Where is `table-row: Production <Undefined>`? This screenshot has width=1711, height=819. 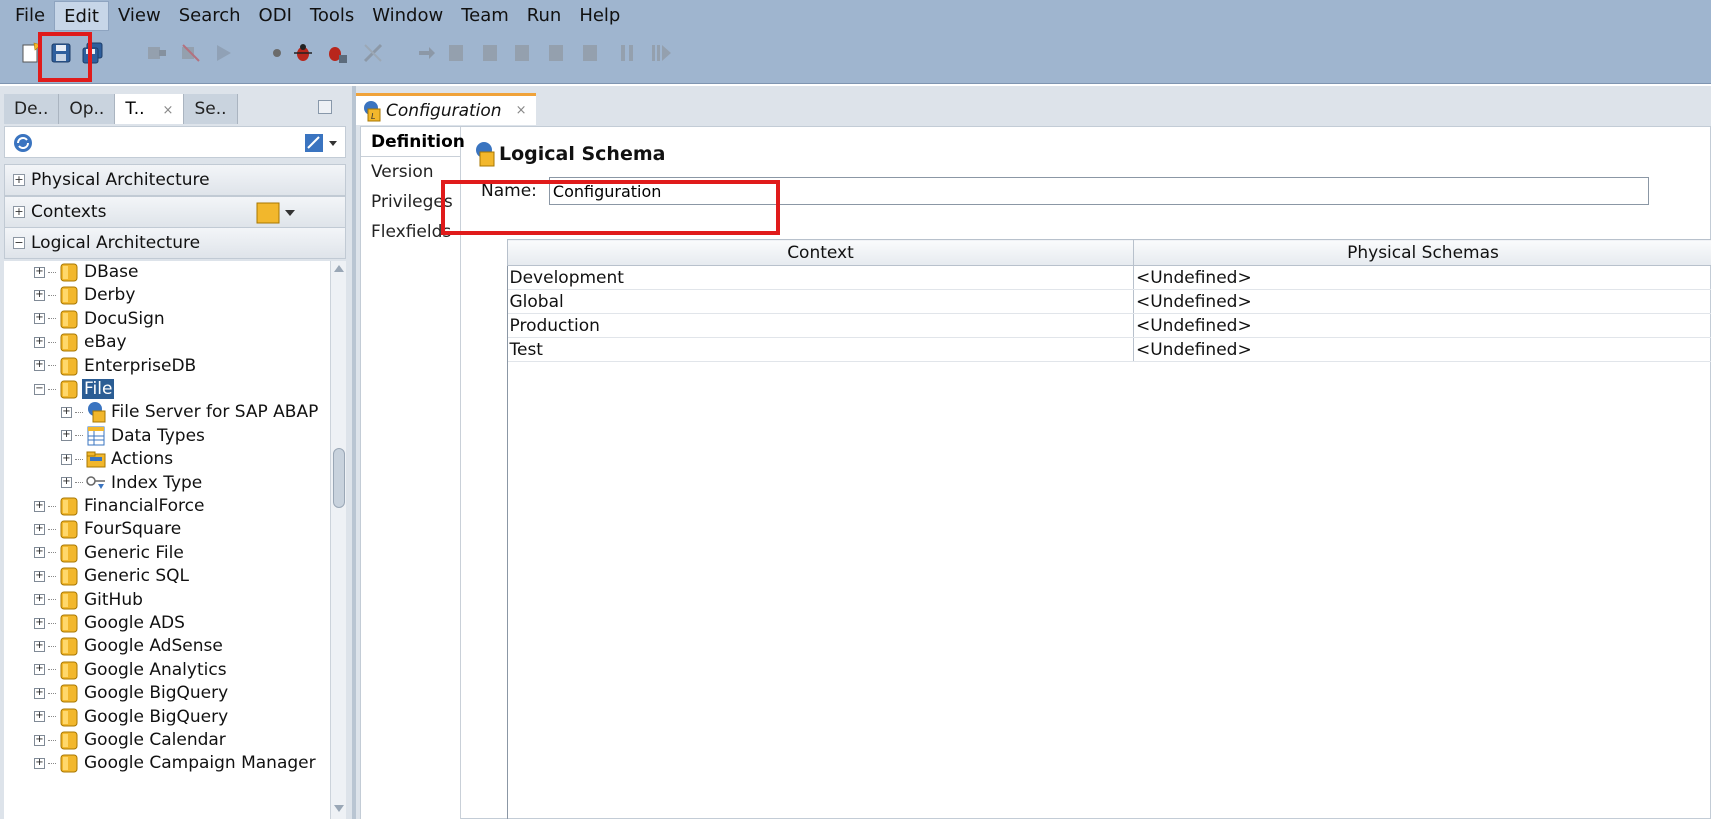 table-row: Production <Undefined> is located at coordinates (1109, 325).